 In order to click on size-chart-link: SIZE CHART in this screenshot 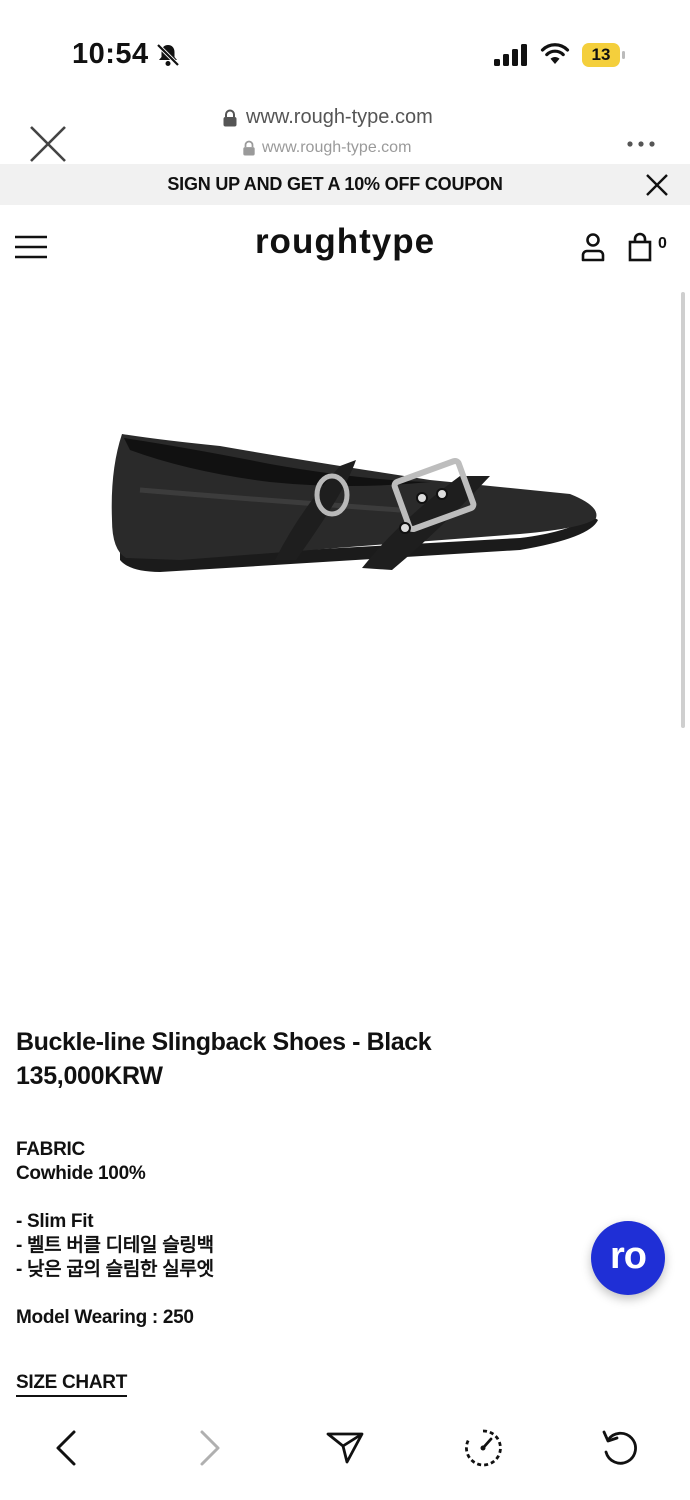, I will do `click(71, 1384)`.